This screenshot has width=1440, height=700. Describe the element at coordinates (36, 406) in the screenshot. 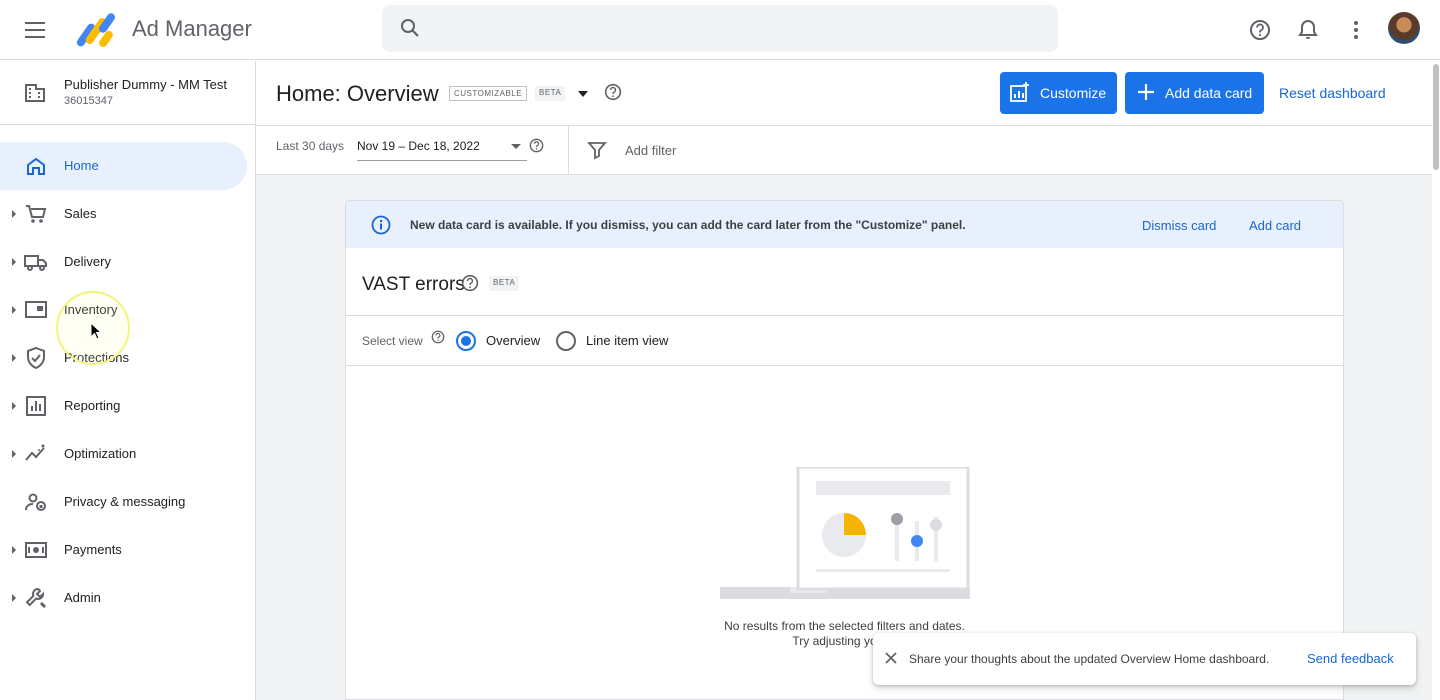

I see `reporting-icon` at that location.